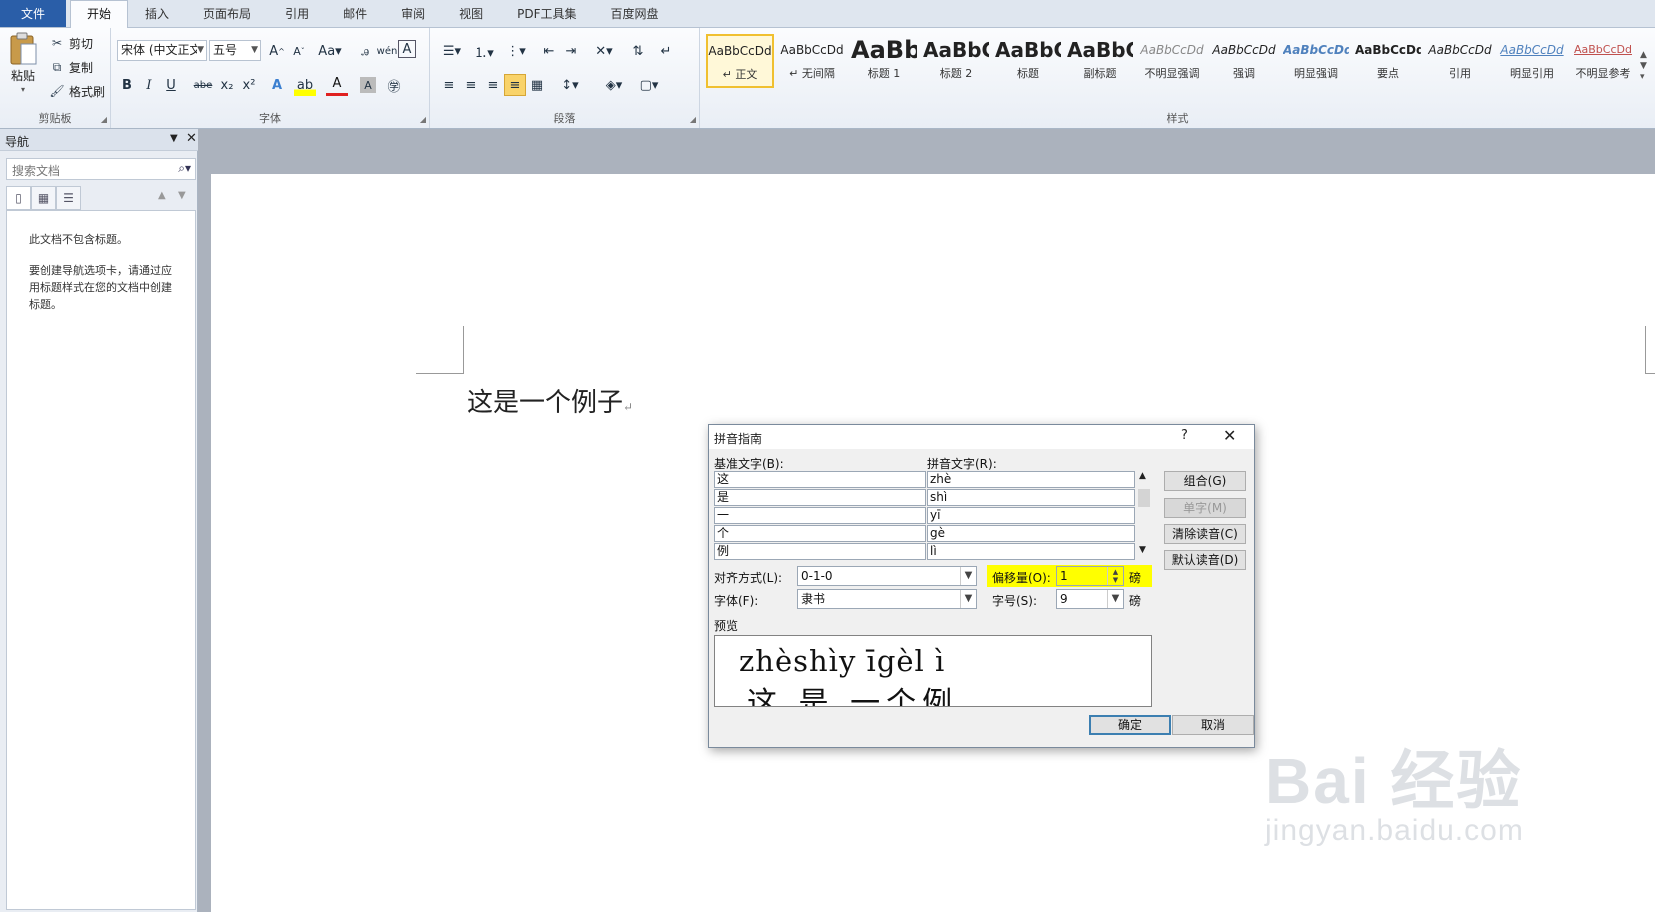 The height and width of the screenshot is (912, 1655). Describe the element at coordinates (693, 119) in the screenshot. I see `paragraph-launcher-icon: ◢` at that location.